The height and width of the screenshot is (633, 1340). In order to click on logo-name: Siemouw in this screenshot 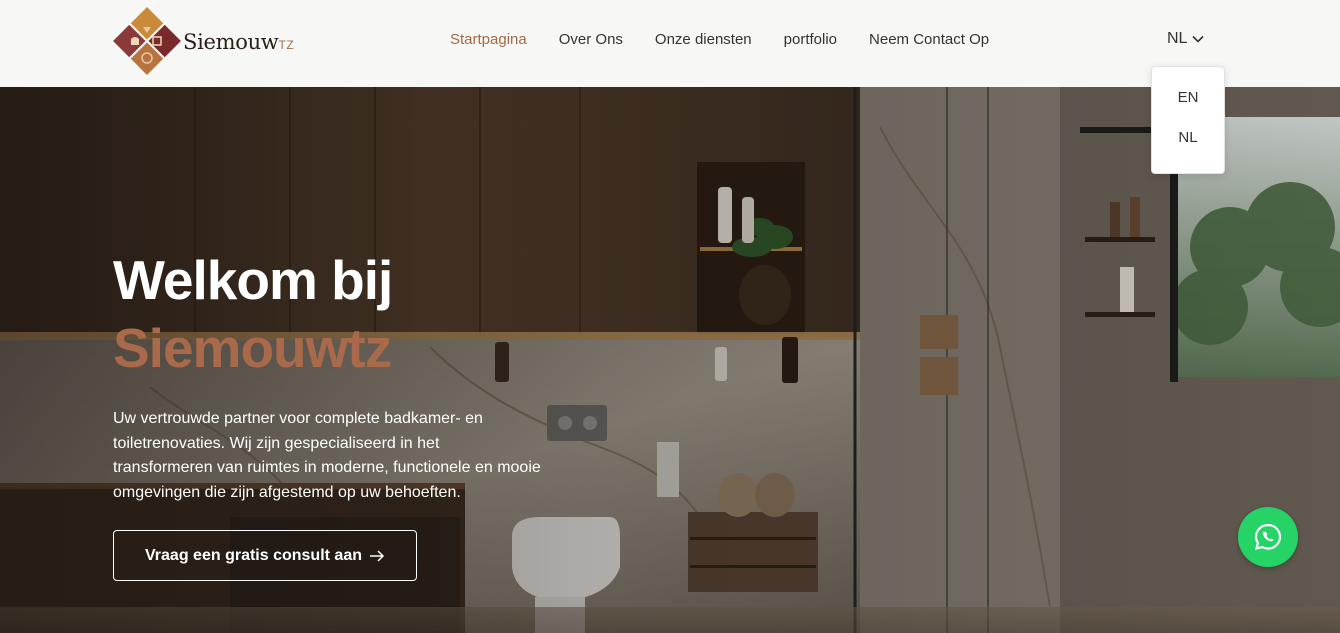, I will do `click(231, 42)`.